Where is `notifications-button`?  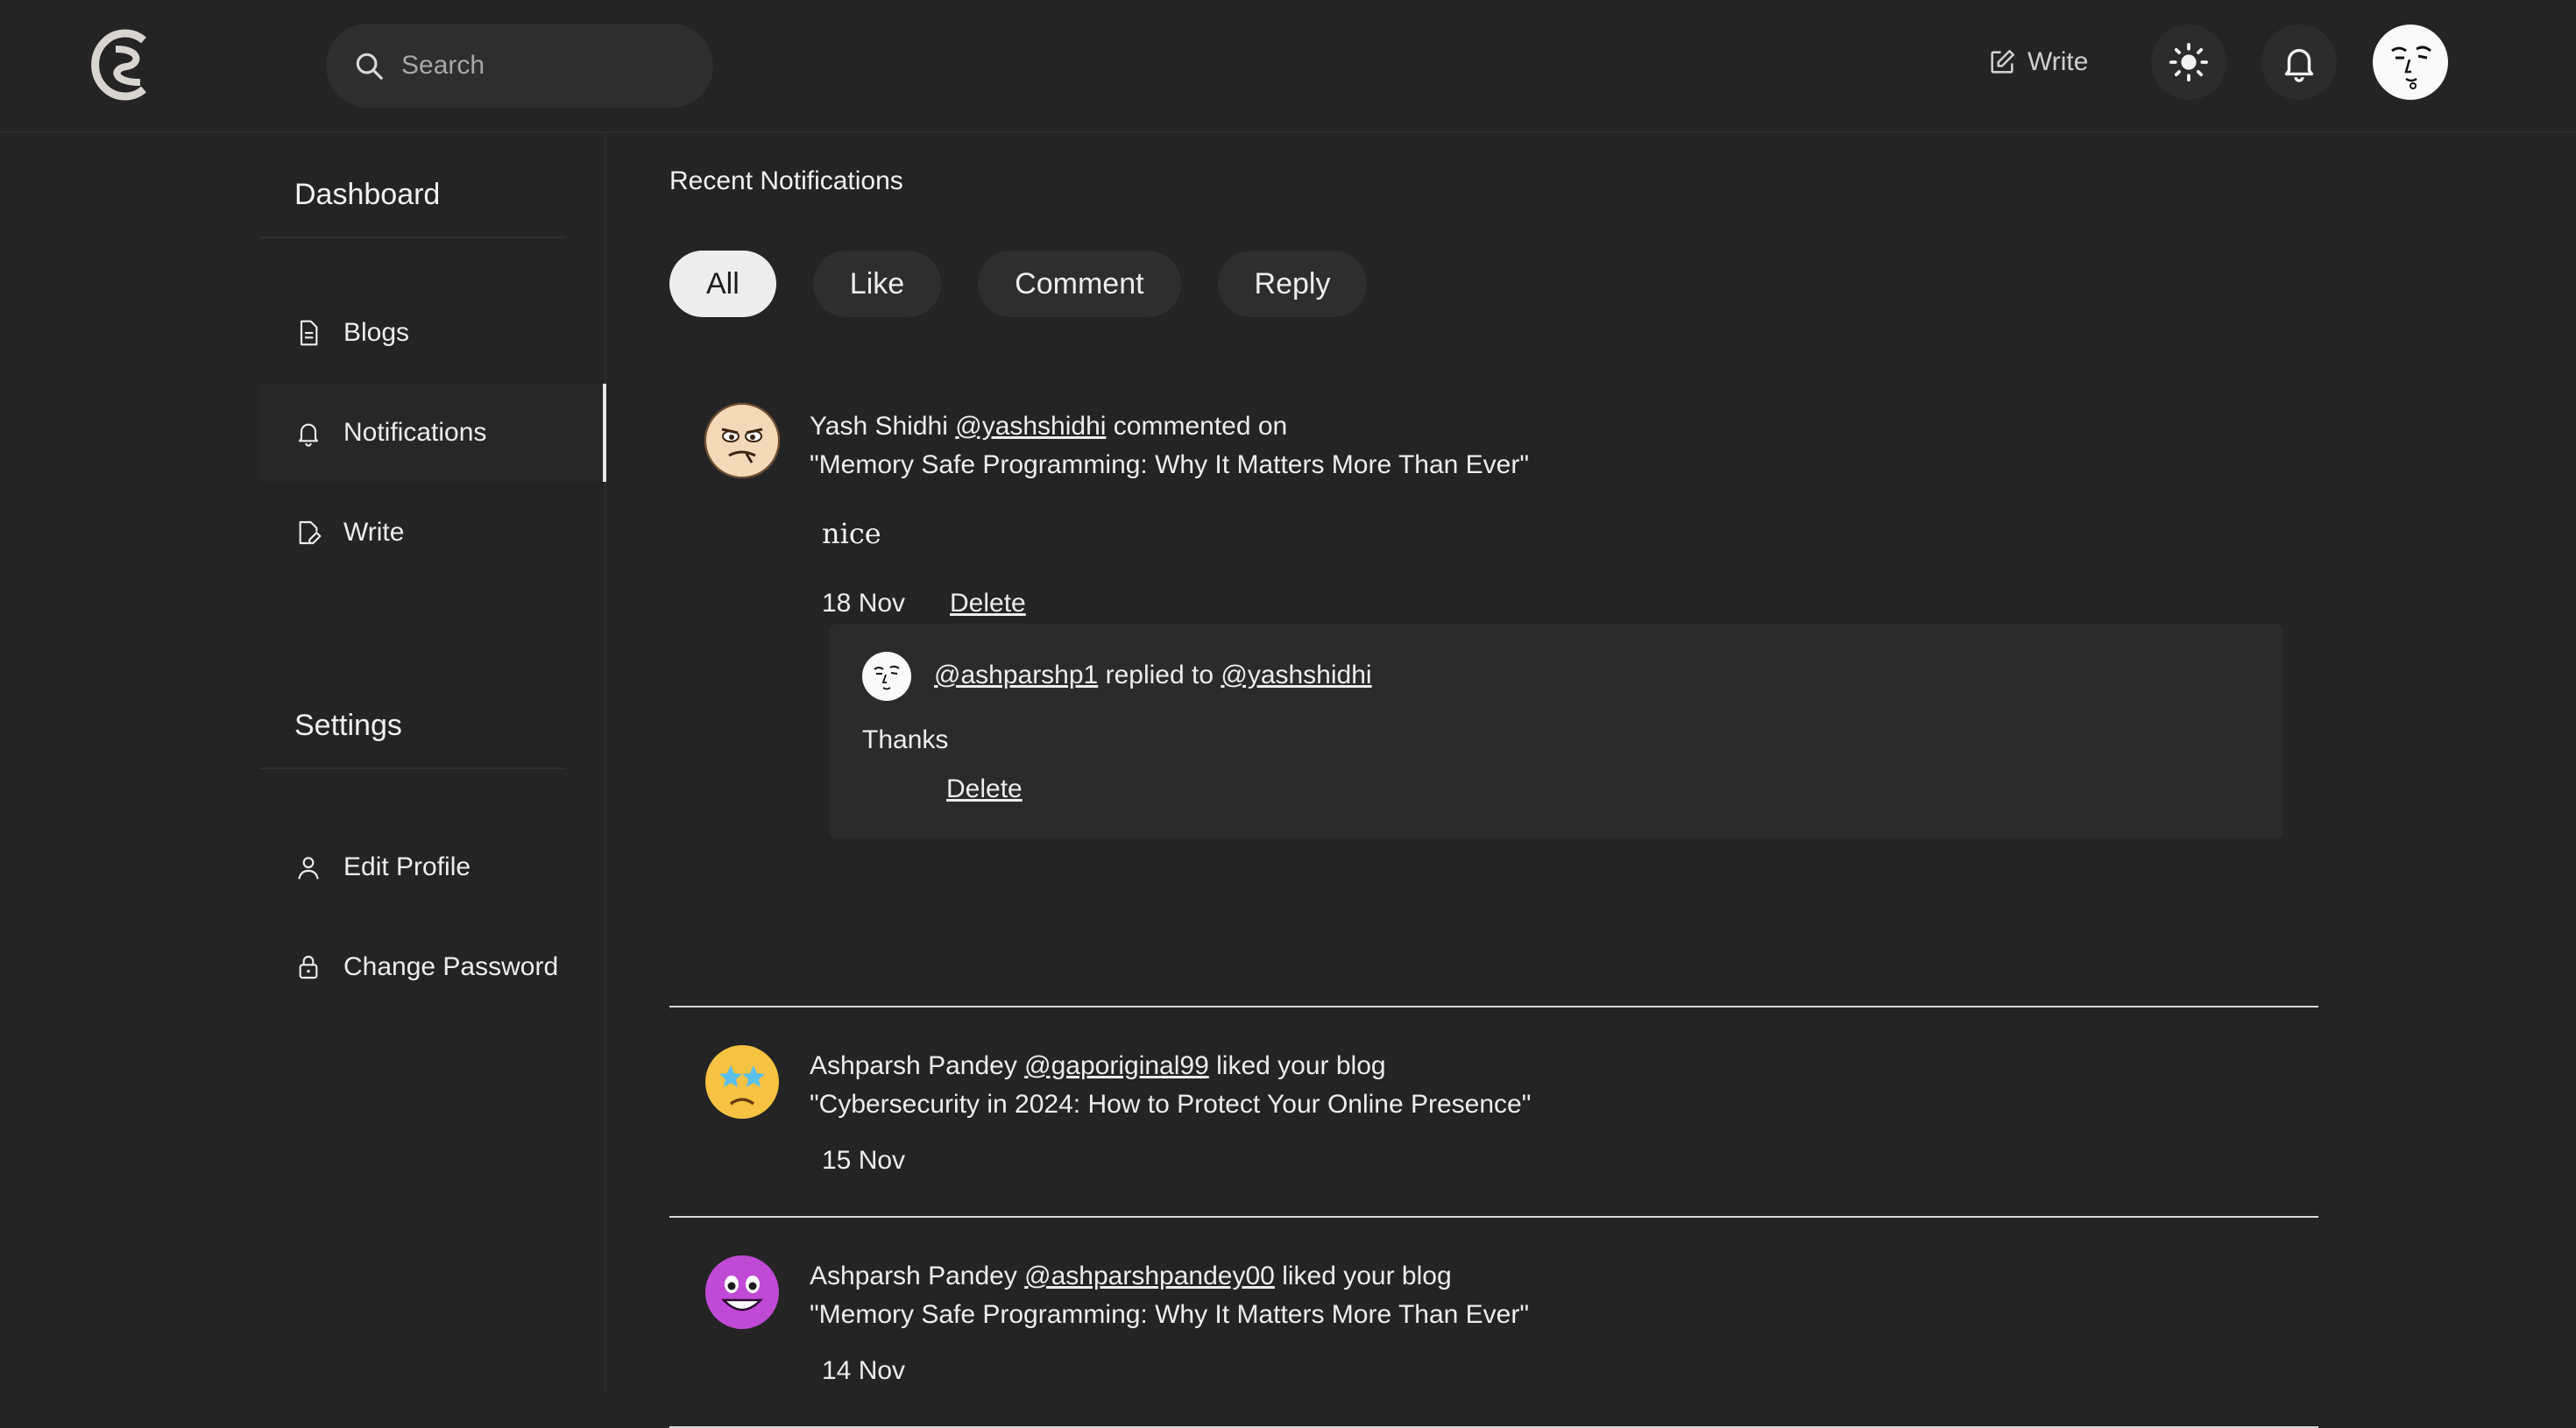 notifications-button is located at coordinates (2299, 62).